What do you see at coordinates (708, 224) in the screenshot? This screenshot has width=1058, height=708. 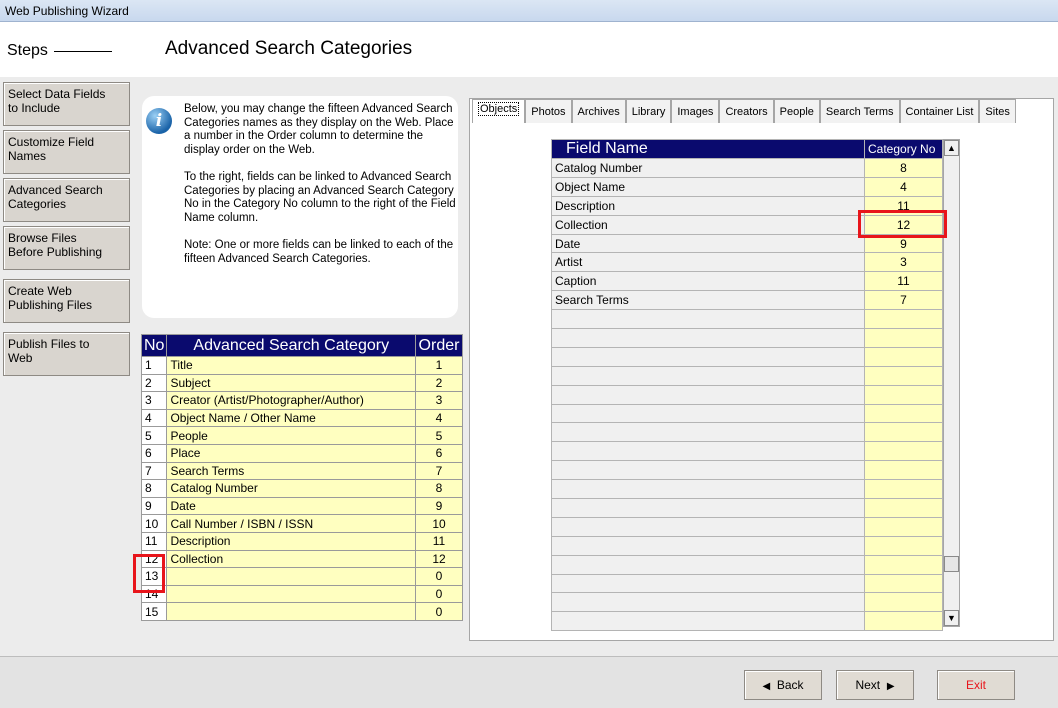 I see `field-name-cell: Collection` at bounding box center [708, 224].